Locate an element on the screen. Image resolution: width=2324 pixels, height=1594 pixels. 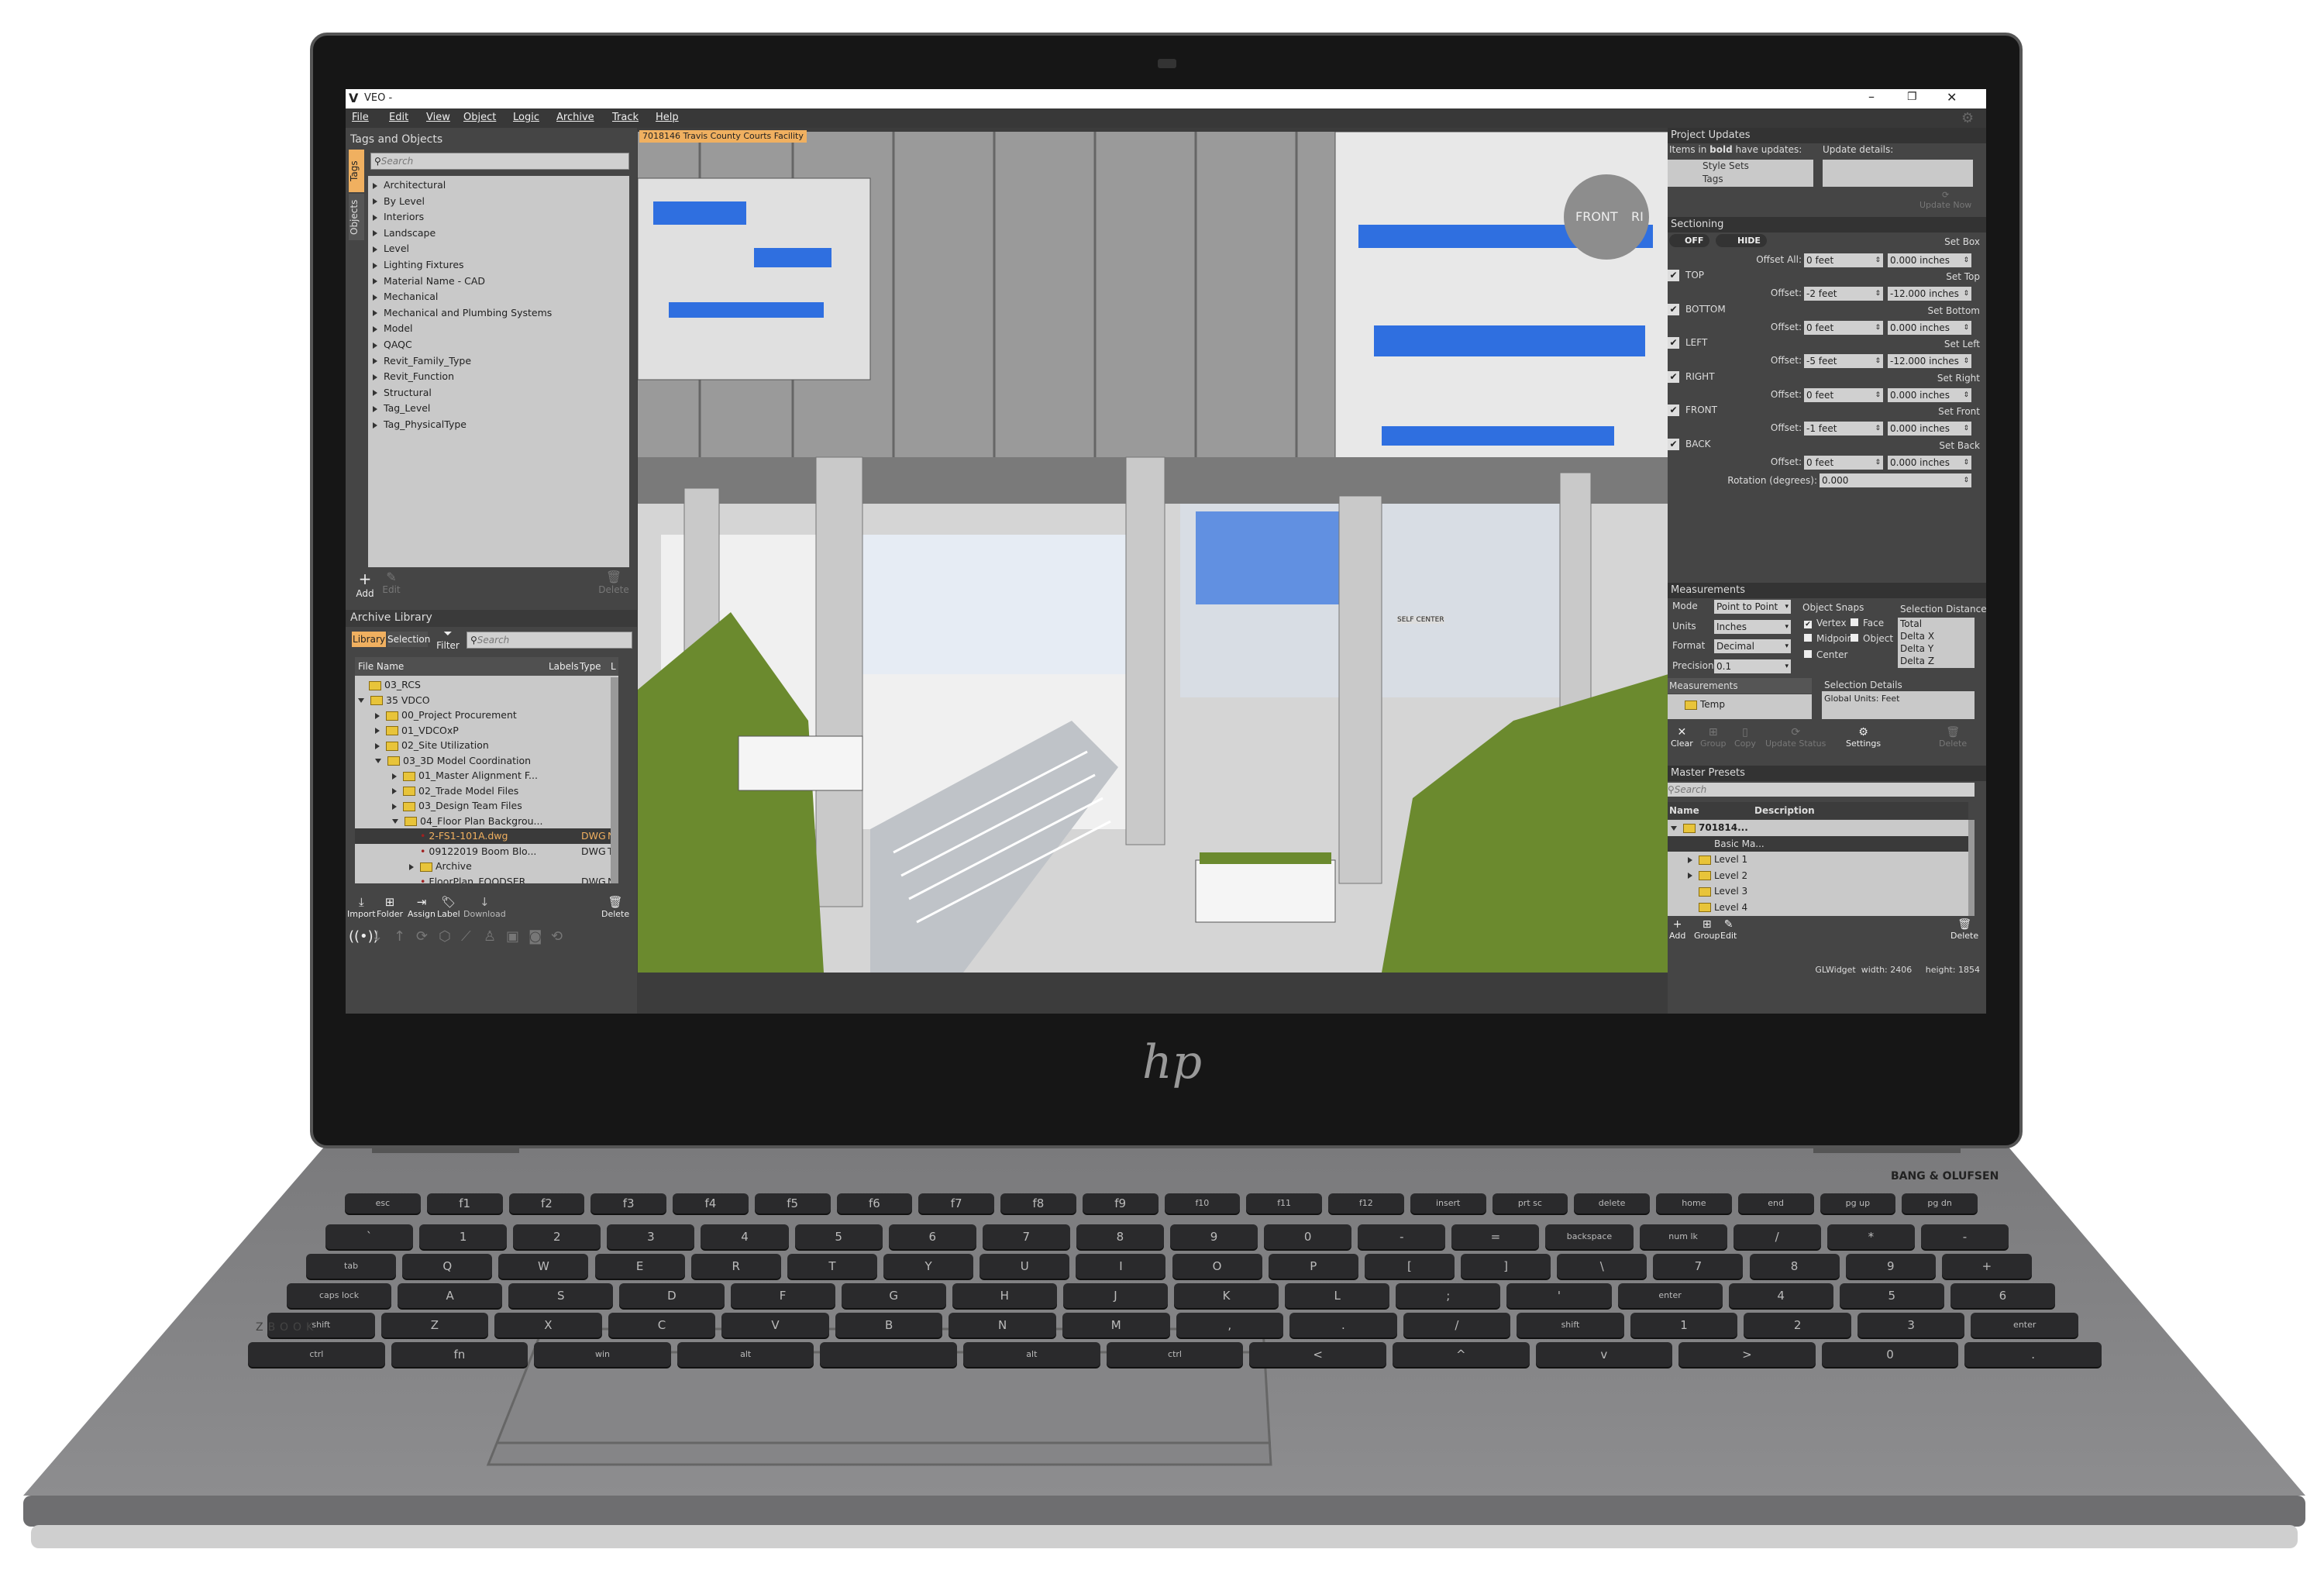
preset-add-button: + Add is located at coordinates (1677, 929).